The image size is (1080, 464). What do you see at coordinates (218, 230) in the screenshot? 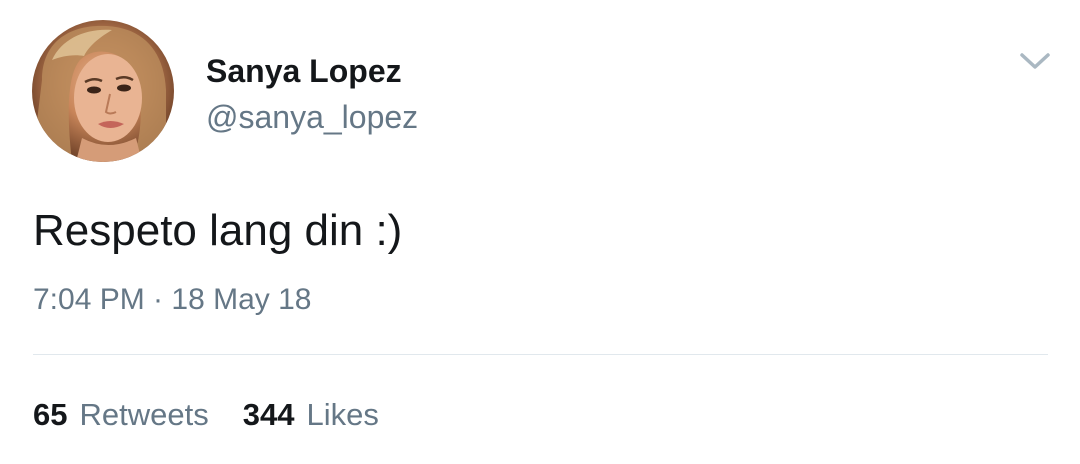
I see `tweet-text: Respeto lang din :)` at bounding box center [218, 230].